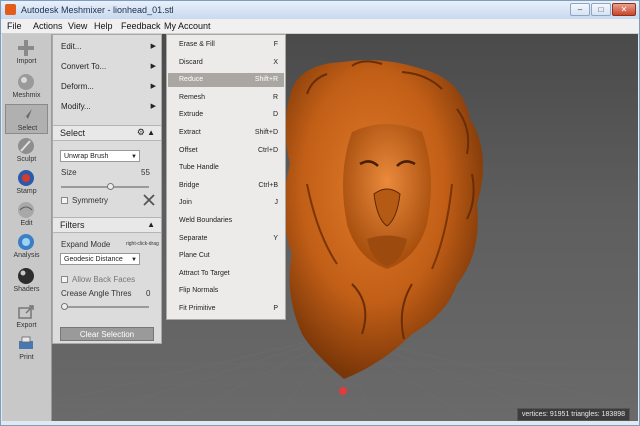  What do you see at coordinates (26, 281) in the screenshot?
I see `tool-shaders: Shaders` at bounding box center [26, 281].